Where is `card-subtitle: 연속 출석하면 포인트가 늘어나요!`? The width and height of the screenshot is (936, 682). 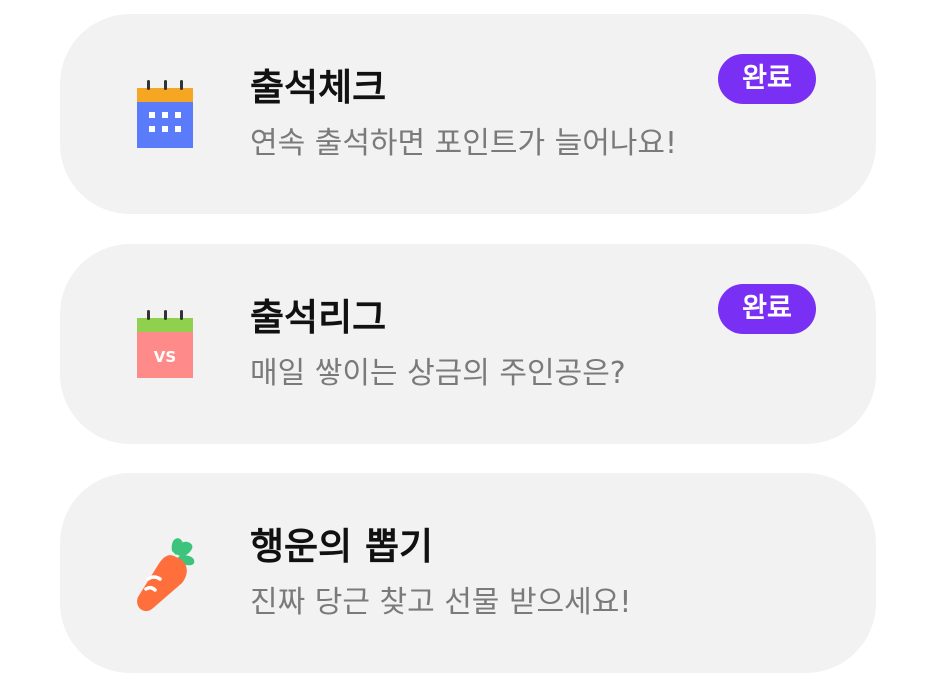
card-subtitle: 연속 출석하면 포인트가 늘어나요! is located at coordinates (464, 143).